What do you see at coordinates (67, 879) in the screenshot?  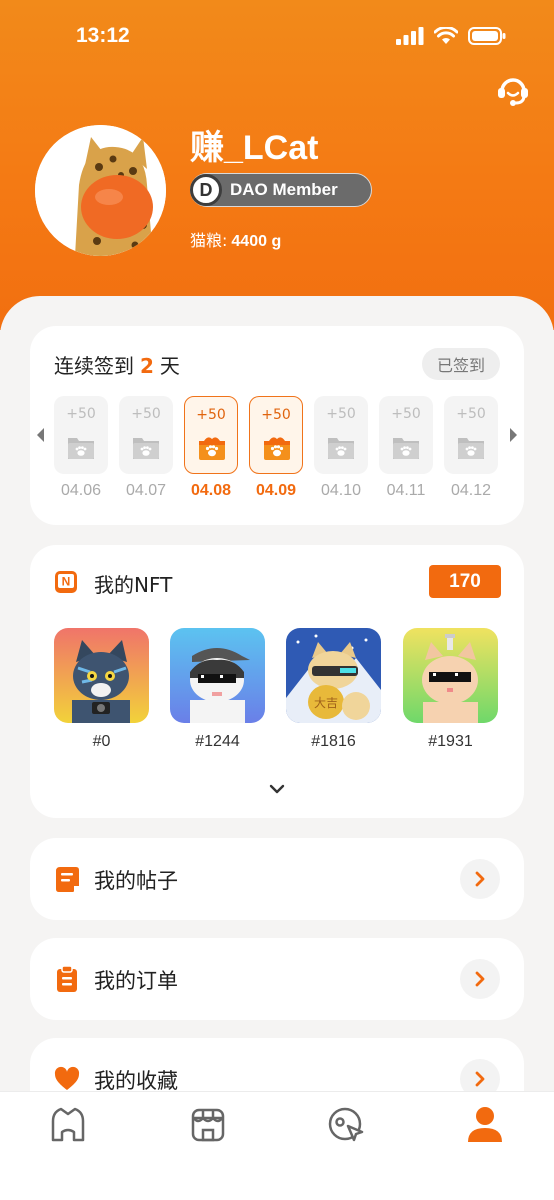 I see `scroll-icon` at bounding box center [67, 879].